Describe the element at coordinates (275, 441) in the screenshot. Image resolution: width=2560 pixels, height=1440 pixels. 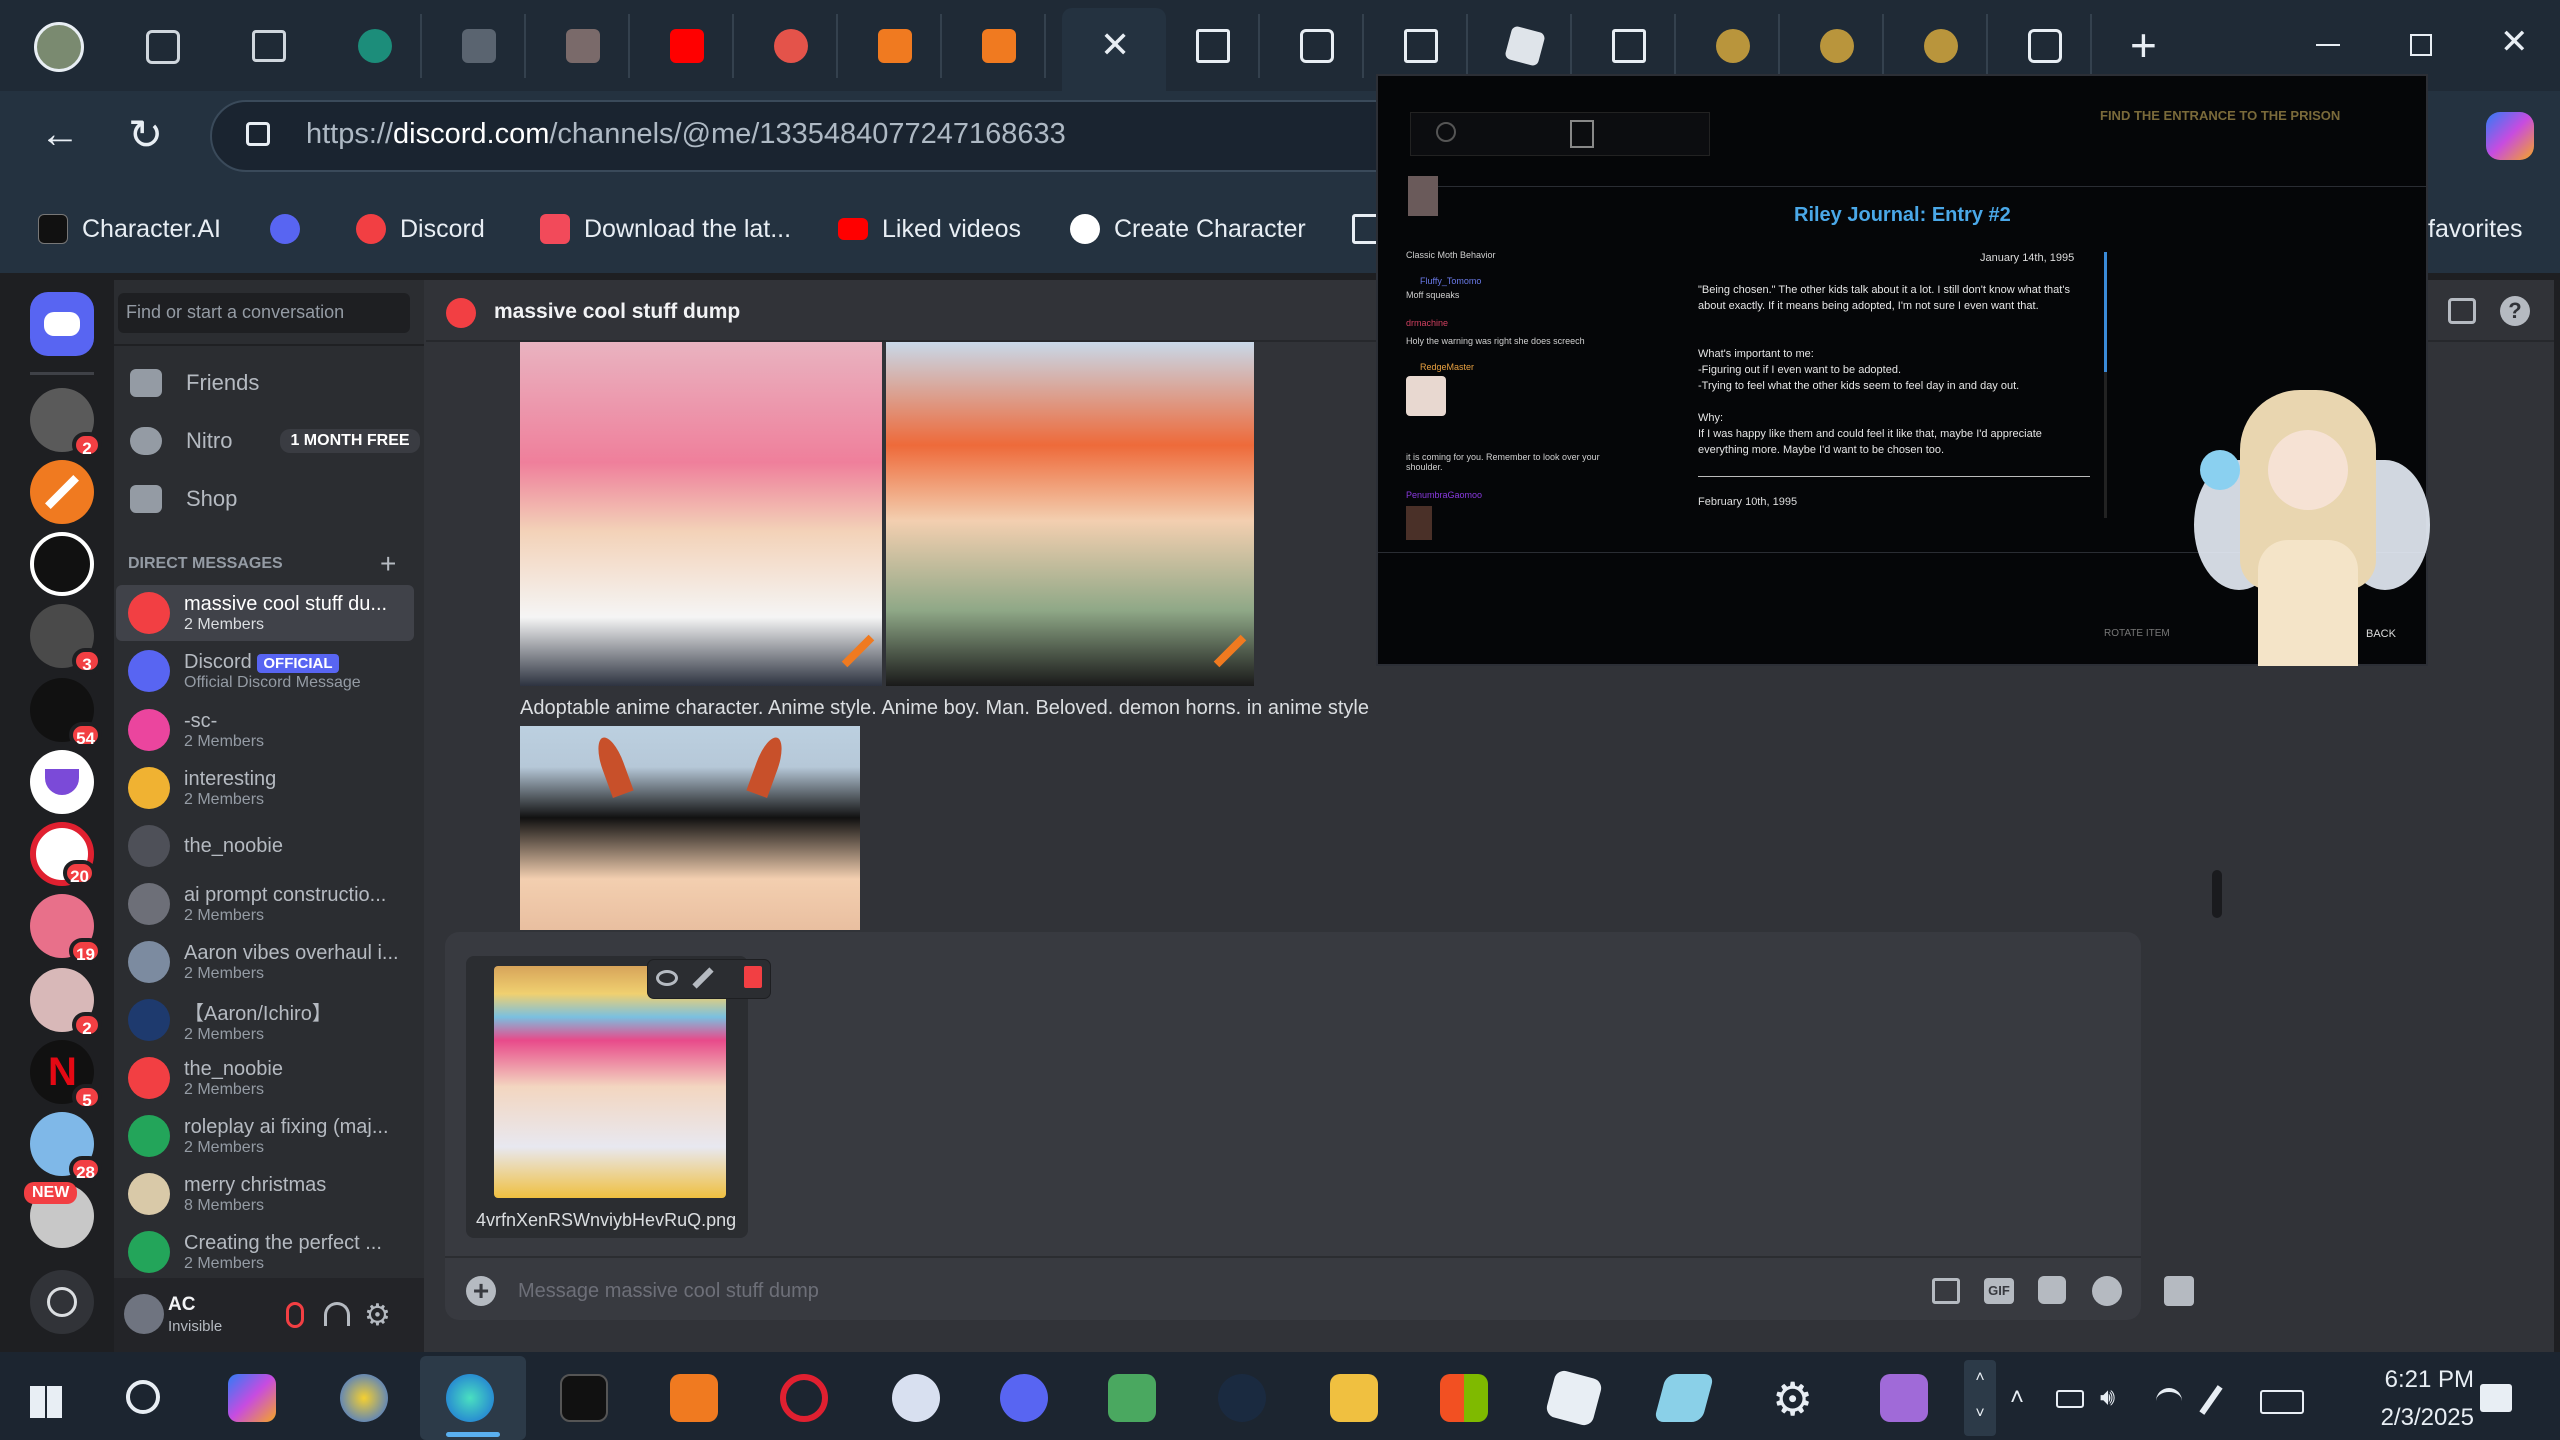
I see `nav-nitro: Nitro 1 MONTH FREE` at that location.